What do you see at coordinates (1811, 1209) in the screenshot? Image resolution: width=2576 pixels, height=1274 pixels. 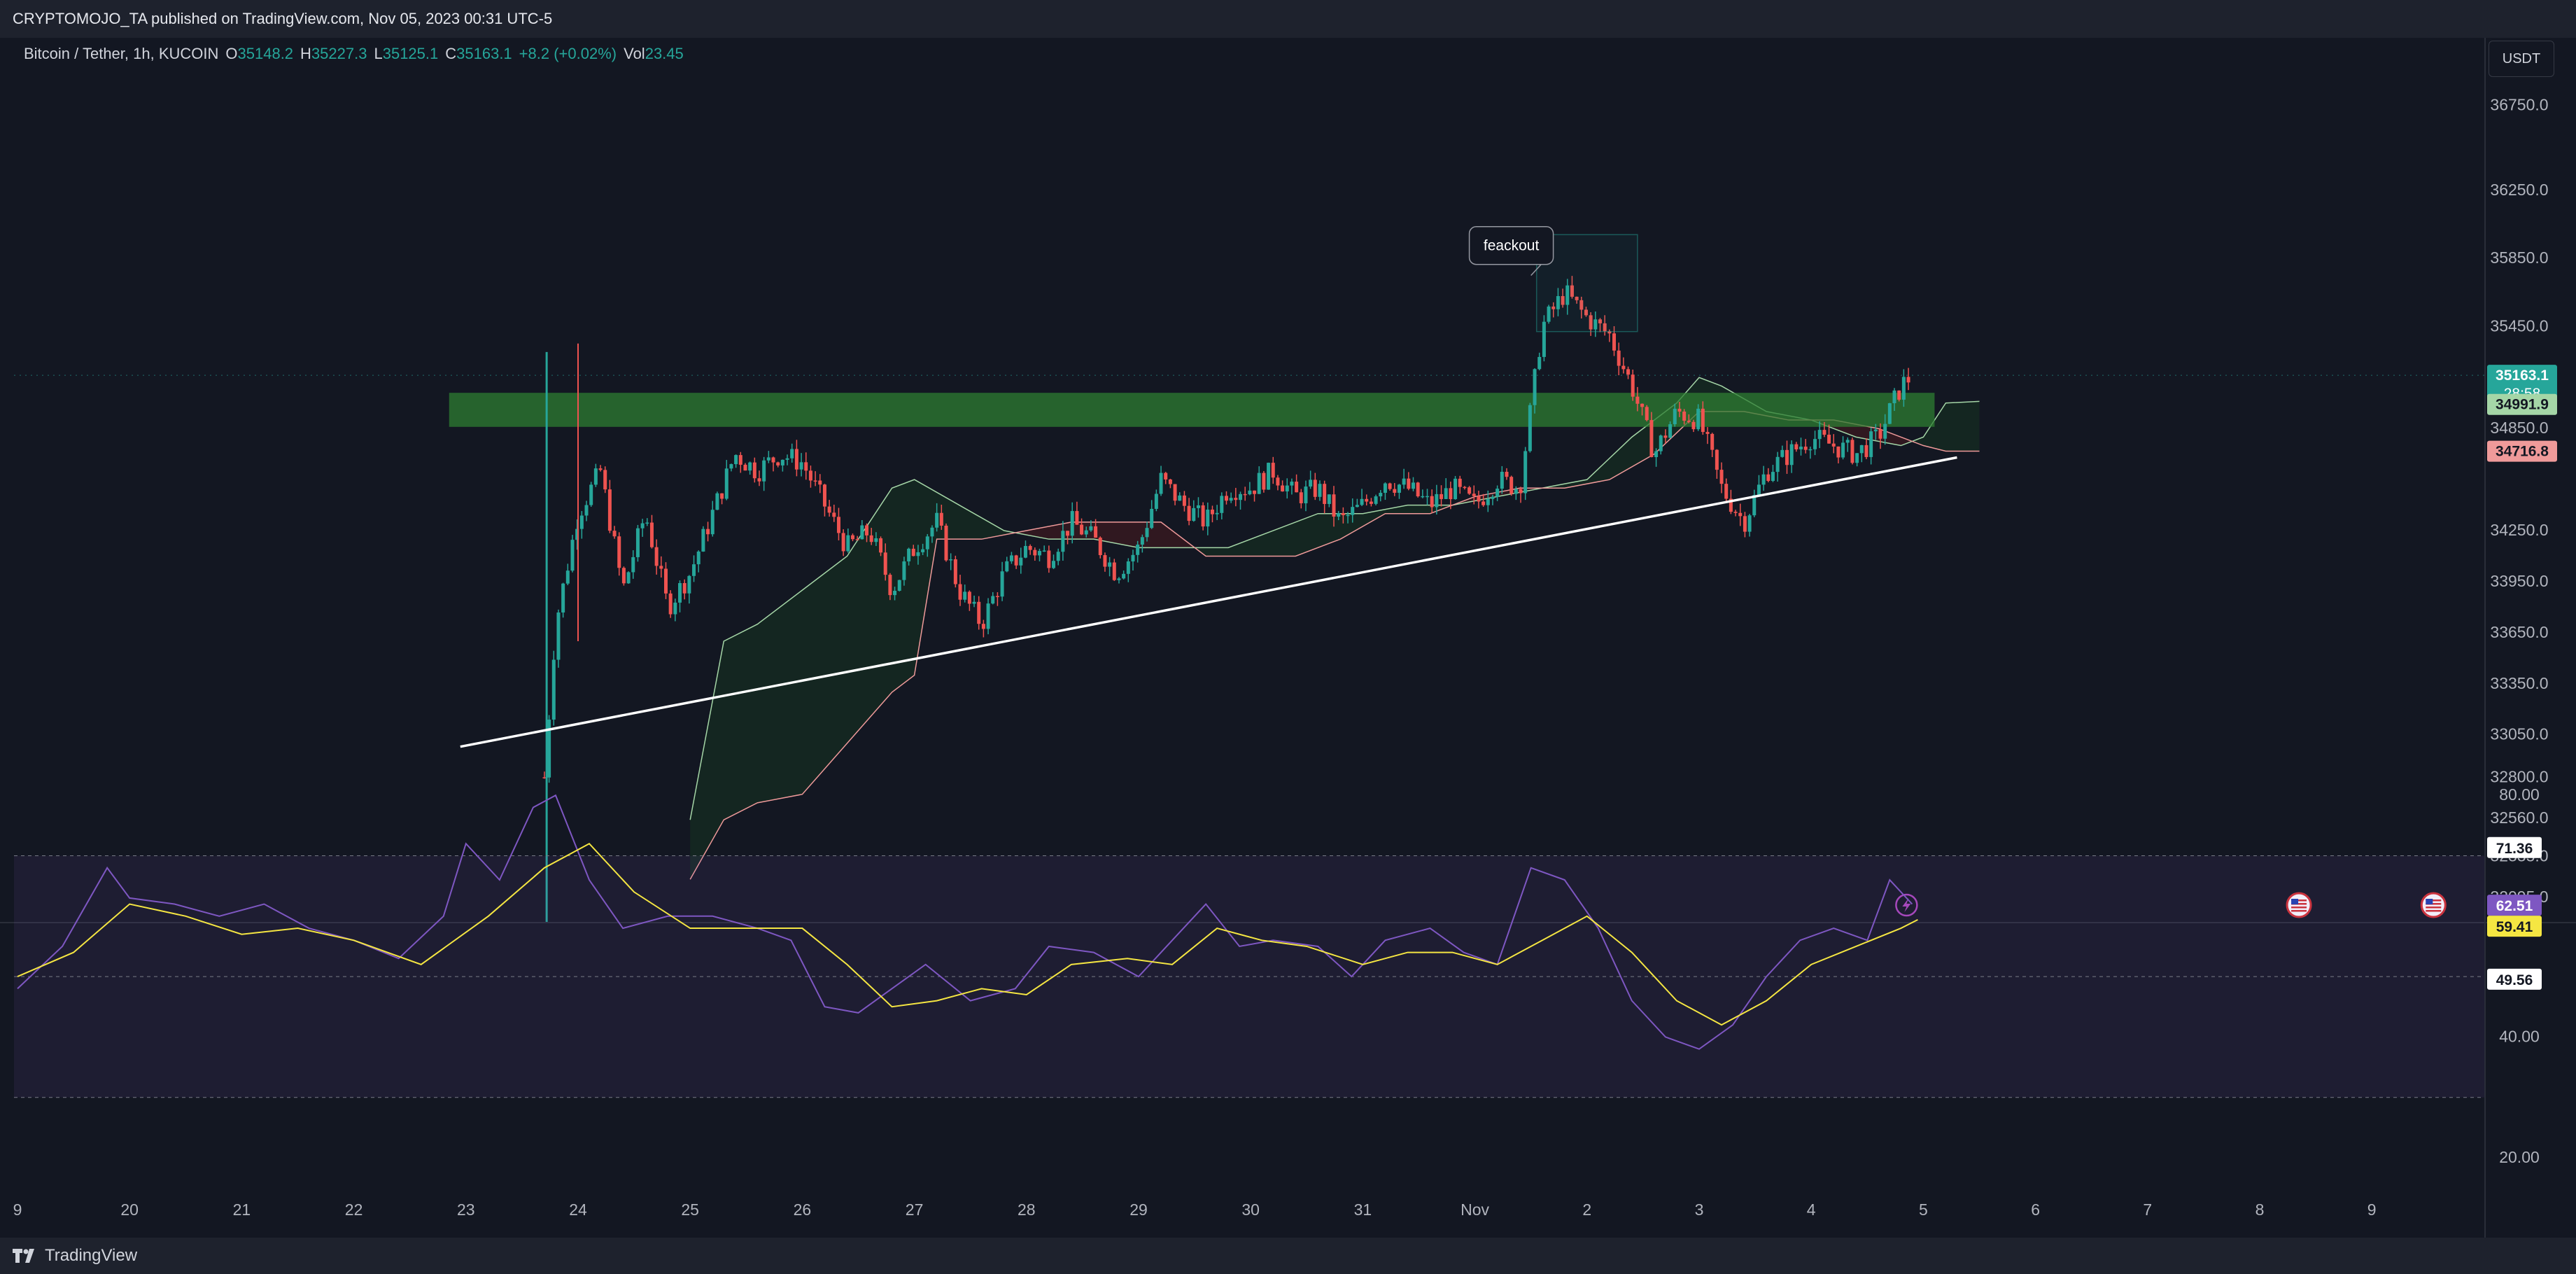 I see `time-axis-tick: 4` at bounding box center [1811, 1209].